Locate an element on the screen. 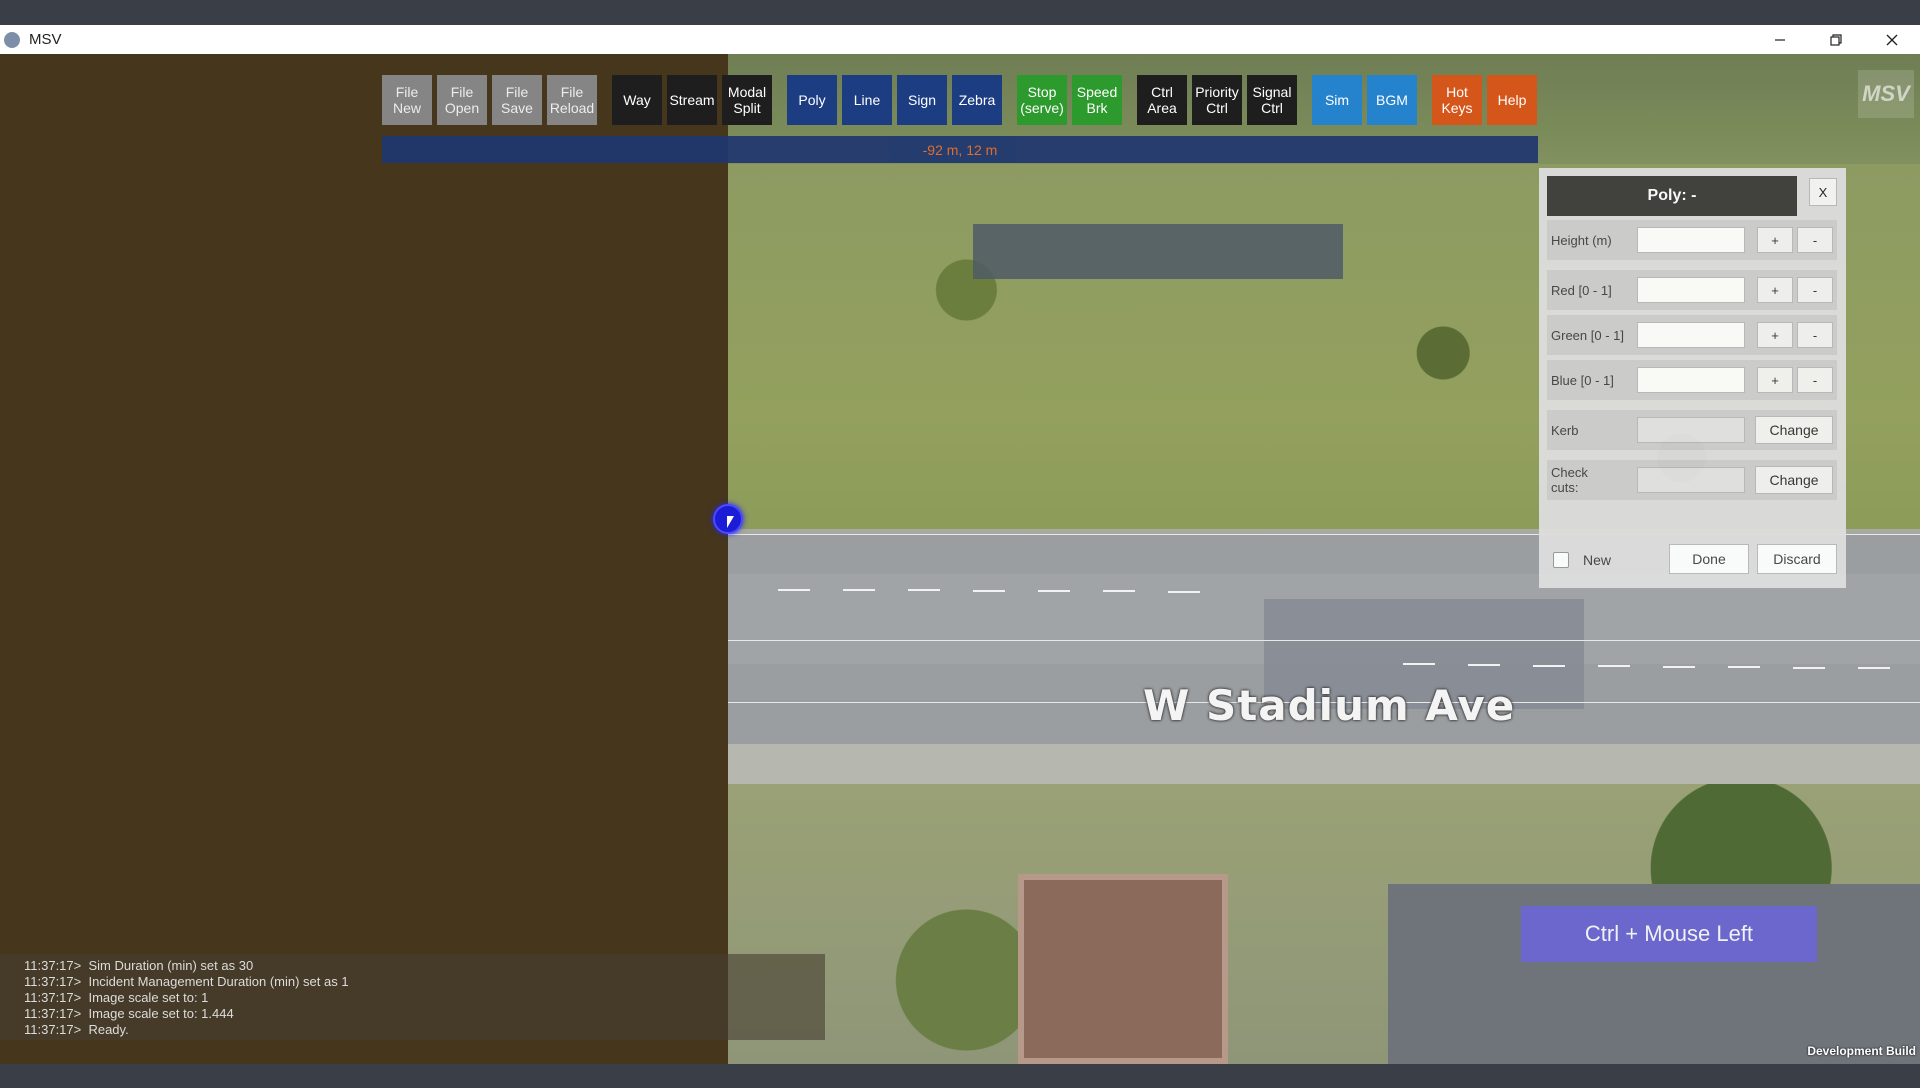  map-parking is located at coordinates (1158, 251).